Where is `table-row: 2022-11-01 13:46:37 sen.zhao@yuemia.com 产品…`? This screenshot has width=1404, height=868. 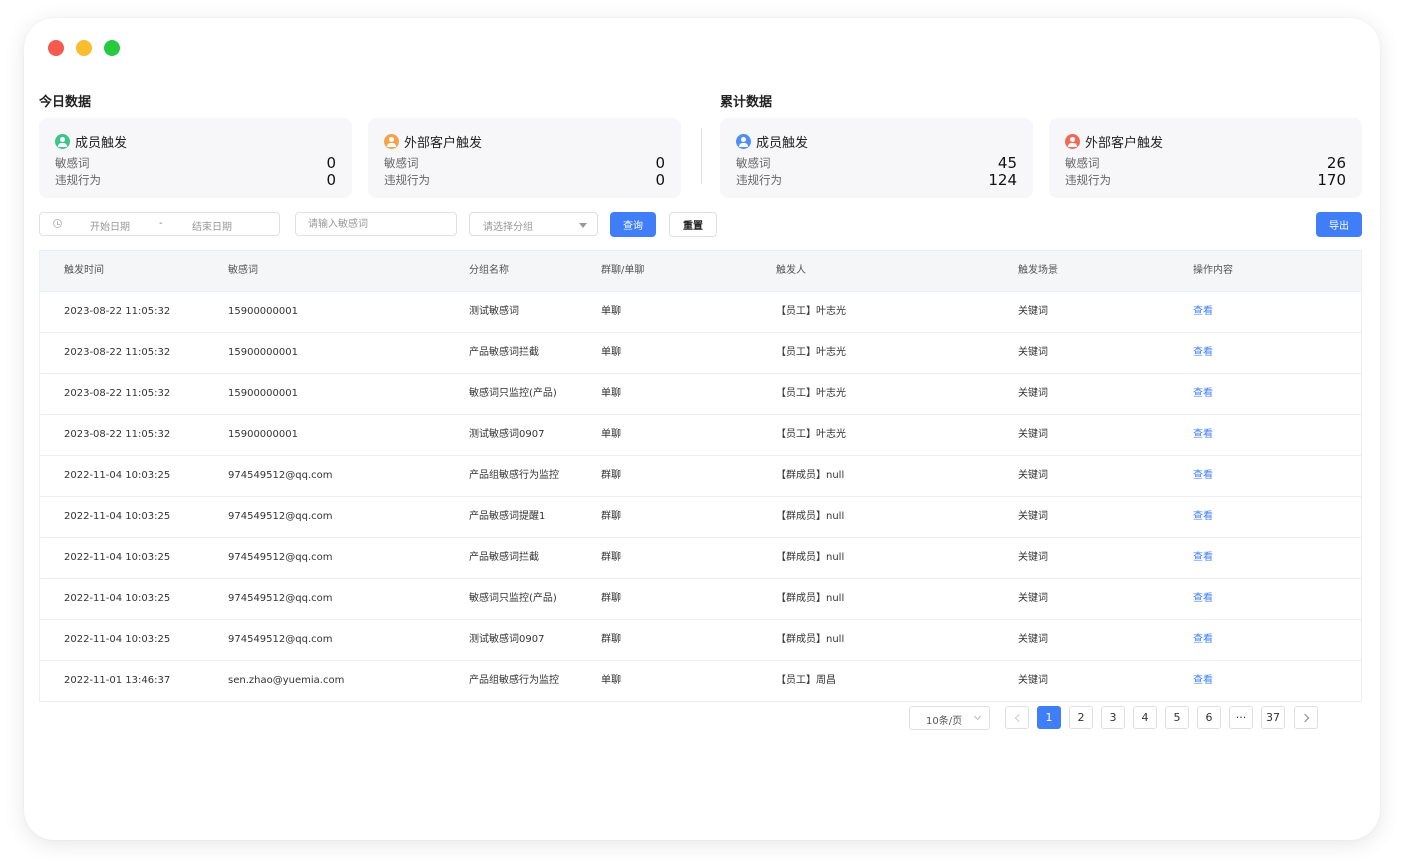 table-row: 2022-11-01 13:46:37 sen.zhao@yuemia.com 产品… is located at coordinates (700, 681).